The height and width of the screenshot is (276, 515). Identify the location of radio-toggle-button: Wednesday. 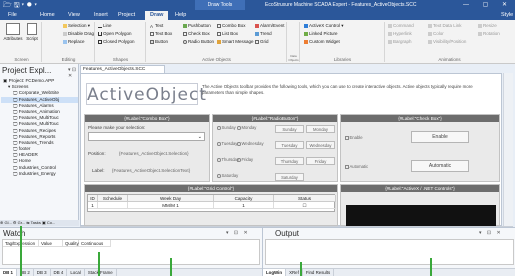
(320, 145).